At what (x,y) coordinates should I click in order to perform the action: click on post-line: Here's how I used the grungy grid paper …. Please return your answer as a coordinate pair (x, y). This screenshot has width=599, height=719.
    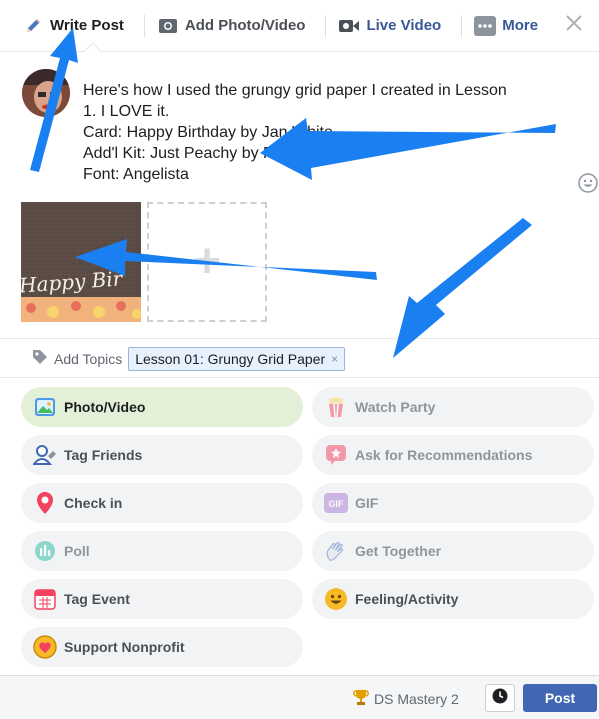
    Looking at the image, I should click on (295, 90).